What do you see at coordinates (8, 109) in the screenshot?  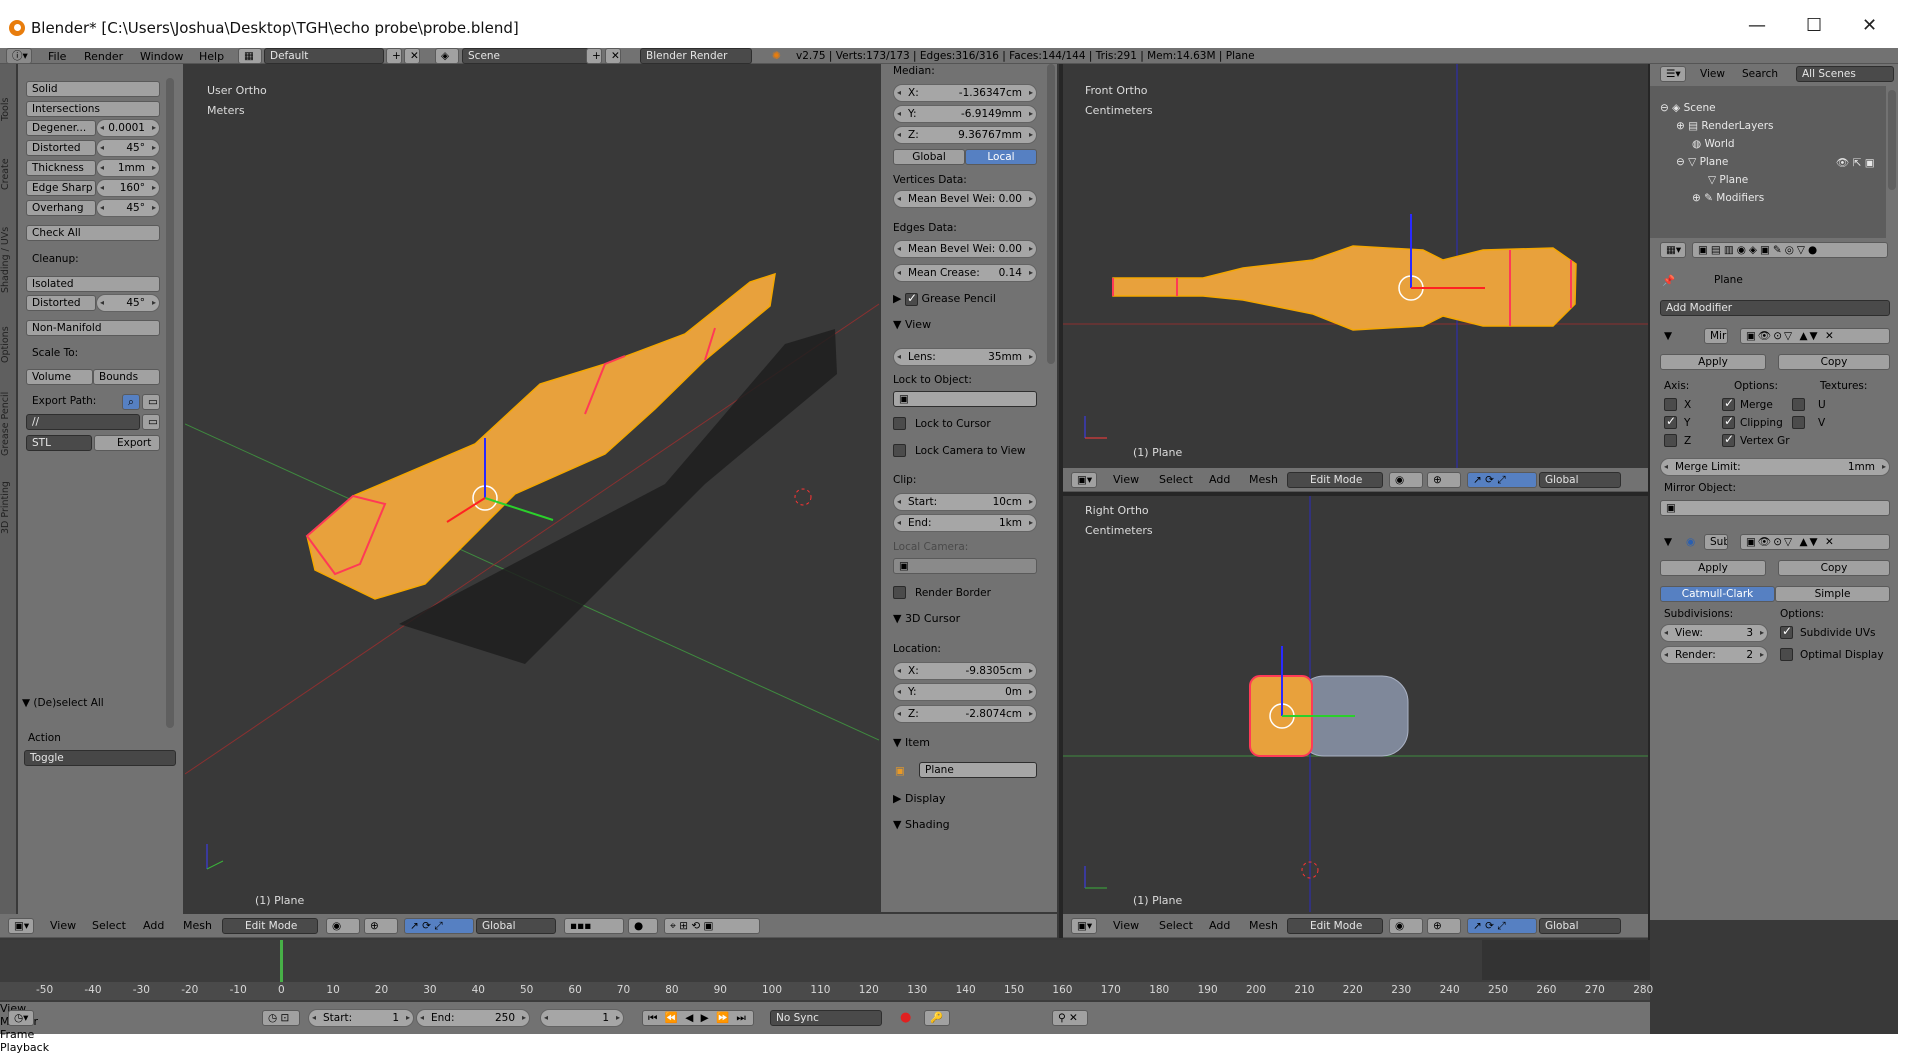 I see `tab-tools: Tools` at bounding box center [8, 109].